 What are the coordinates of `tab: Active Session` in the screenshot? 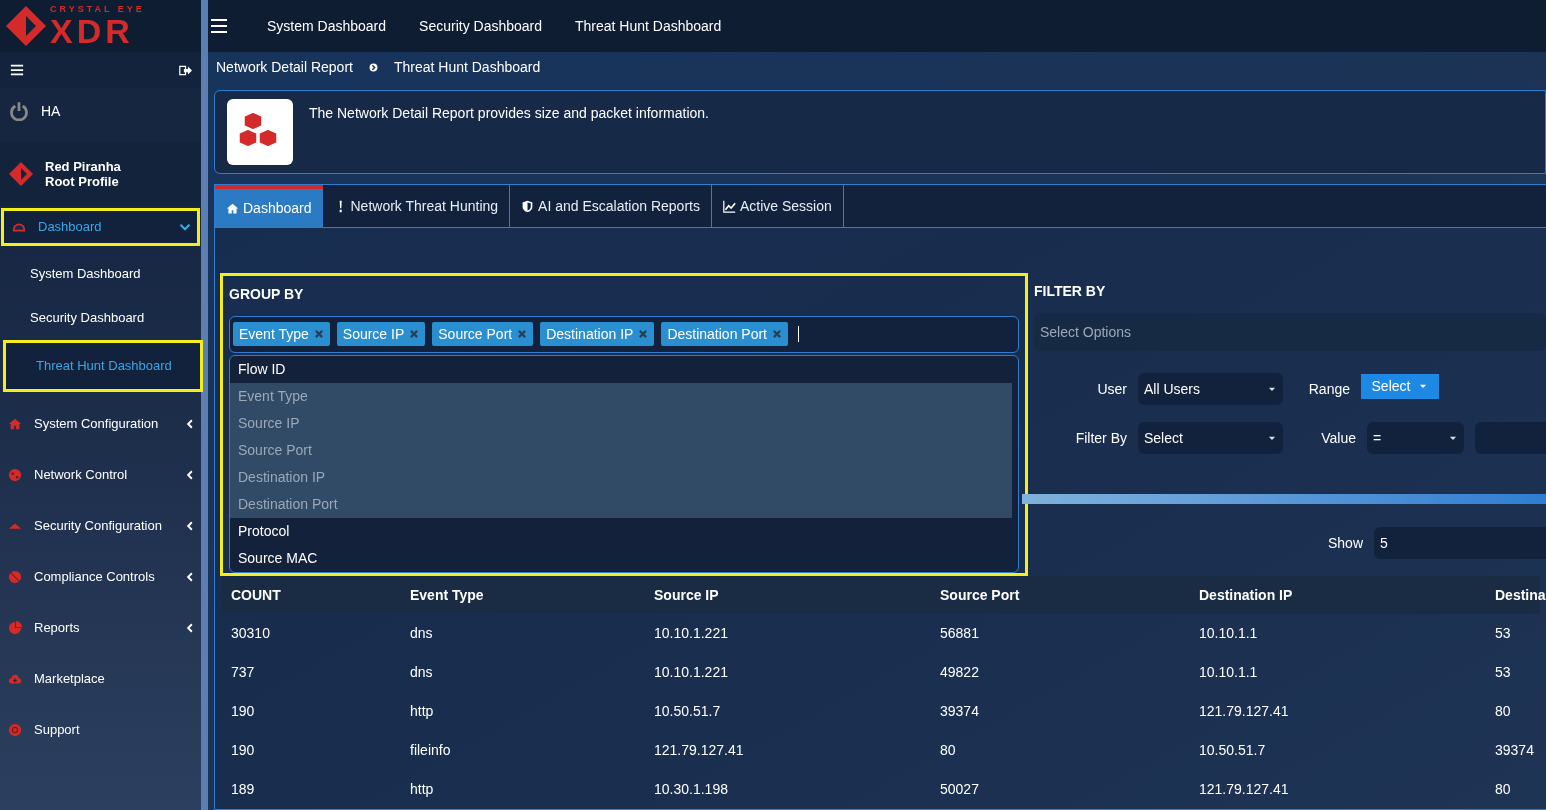 It's located at (777, 206).